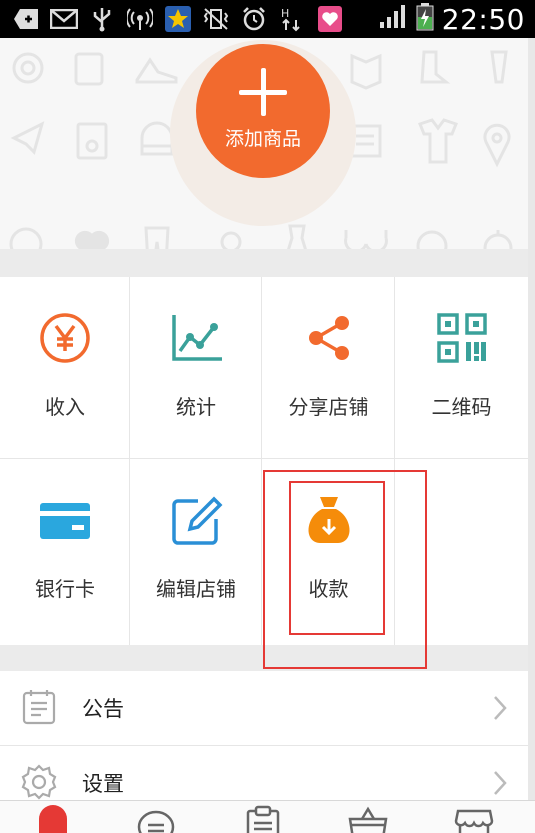 Image resolution: width=535 pixels, height=833 pixels. I want to click on add-product-button: 添加商品, so click(263, 111).